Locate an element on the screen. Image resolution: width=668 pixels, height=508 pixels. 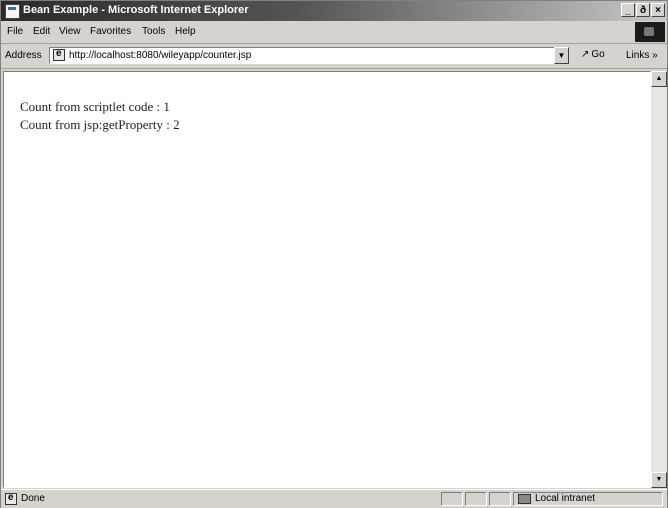
ie-page-icon is located at coordinates (59, 54).